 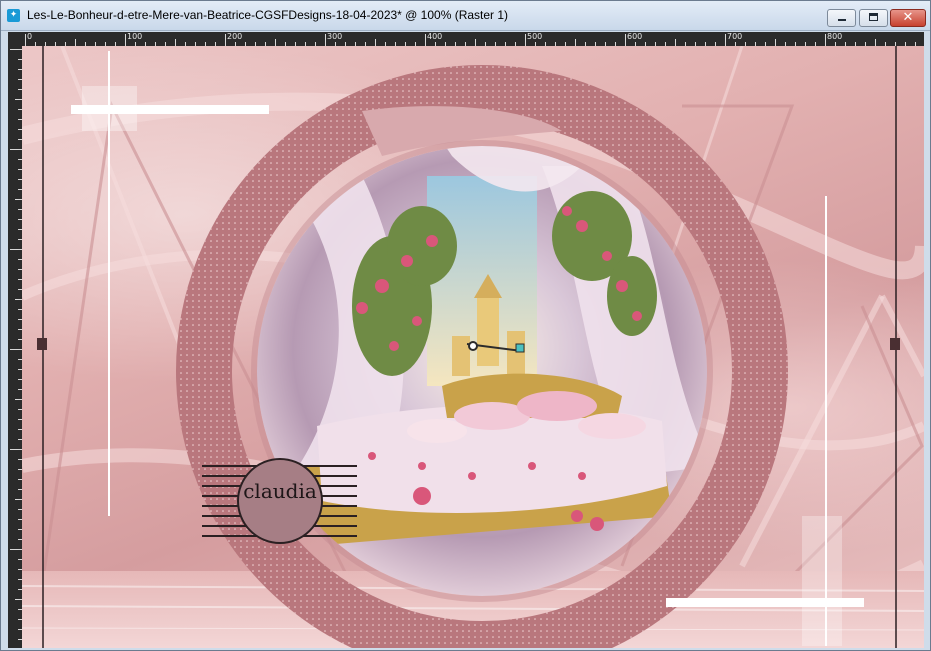 I want to click on right-guide-handle, so click(x=895, y=344).